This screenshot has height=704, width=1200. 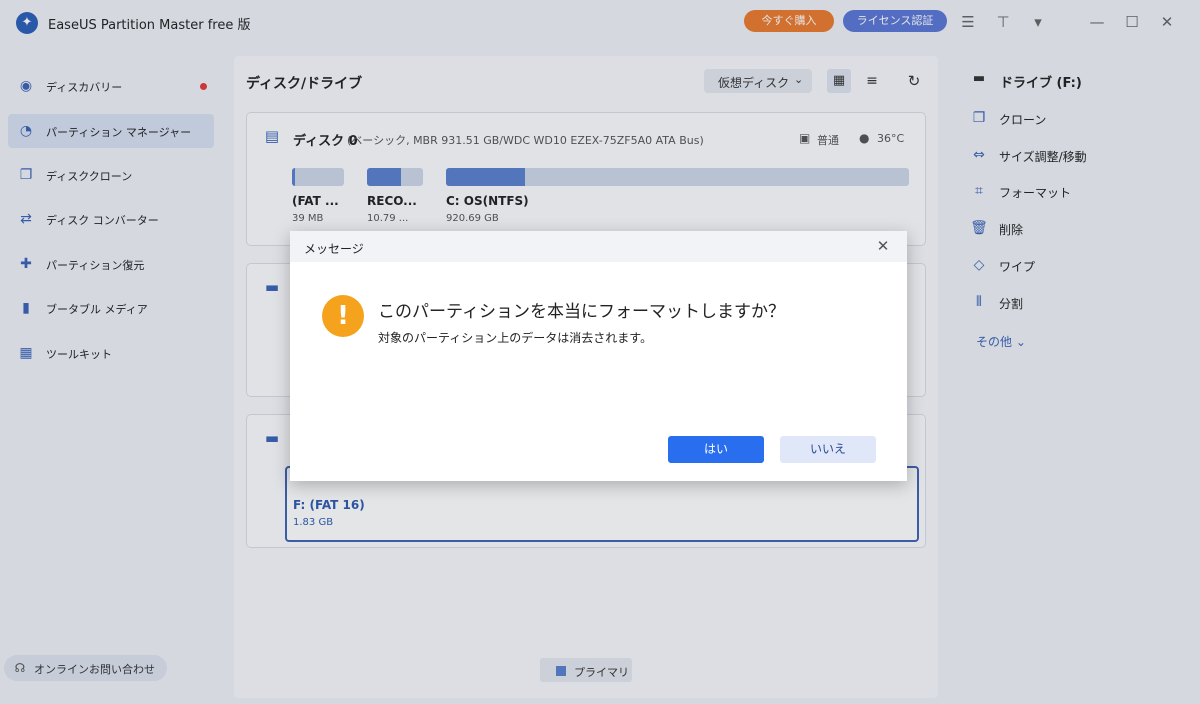 I want to click on dialog-detail: 対象のパーティション上のデータは消去されます。, so click(x=515, y=338).